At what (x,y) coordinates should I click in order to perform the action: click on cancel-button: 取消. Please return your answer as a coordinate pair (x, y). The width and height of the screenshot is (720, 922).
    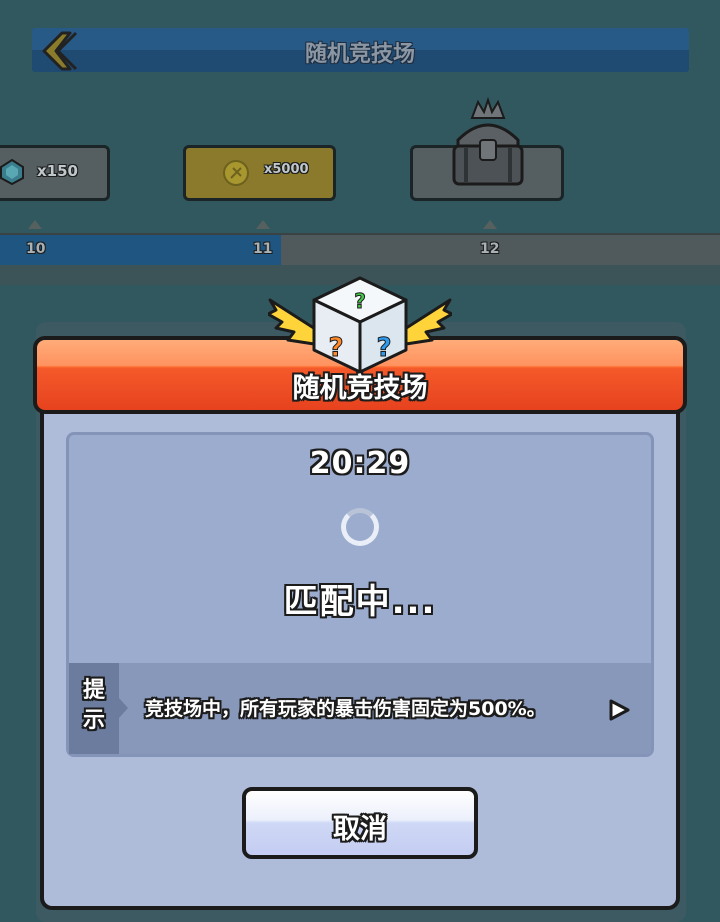
    Looking at the image, I should click on (360, 823).